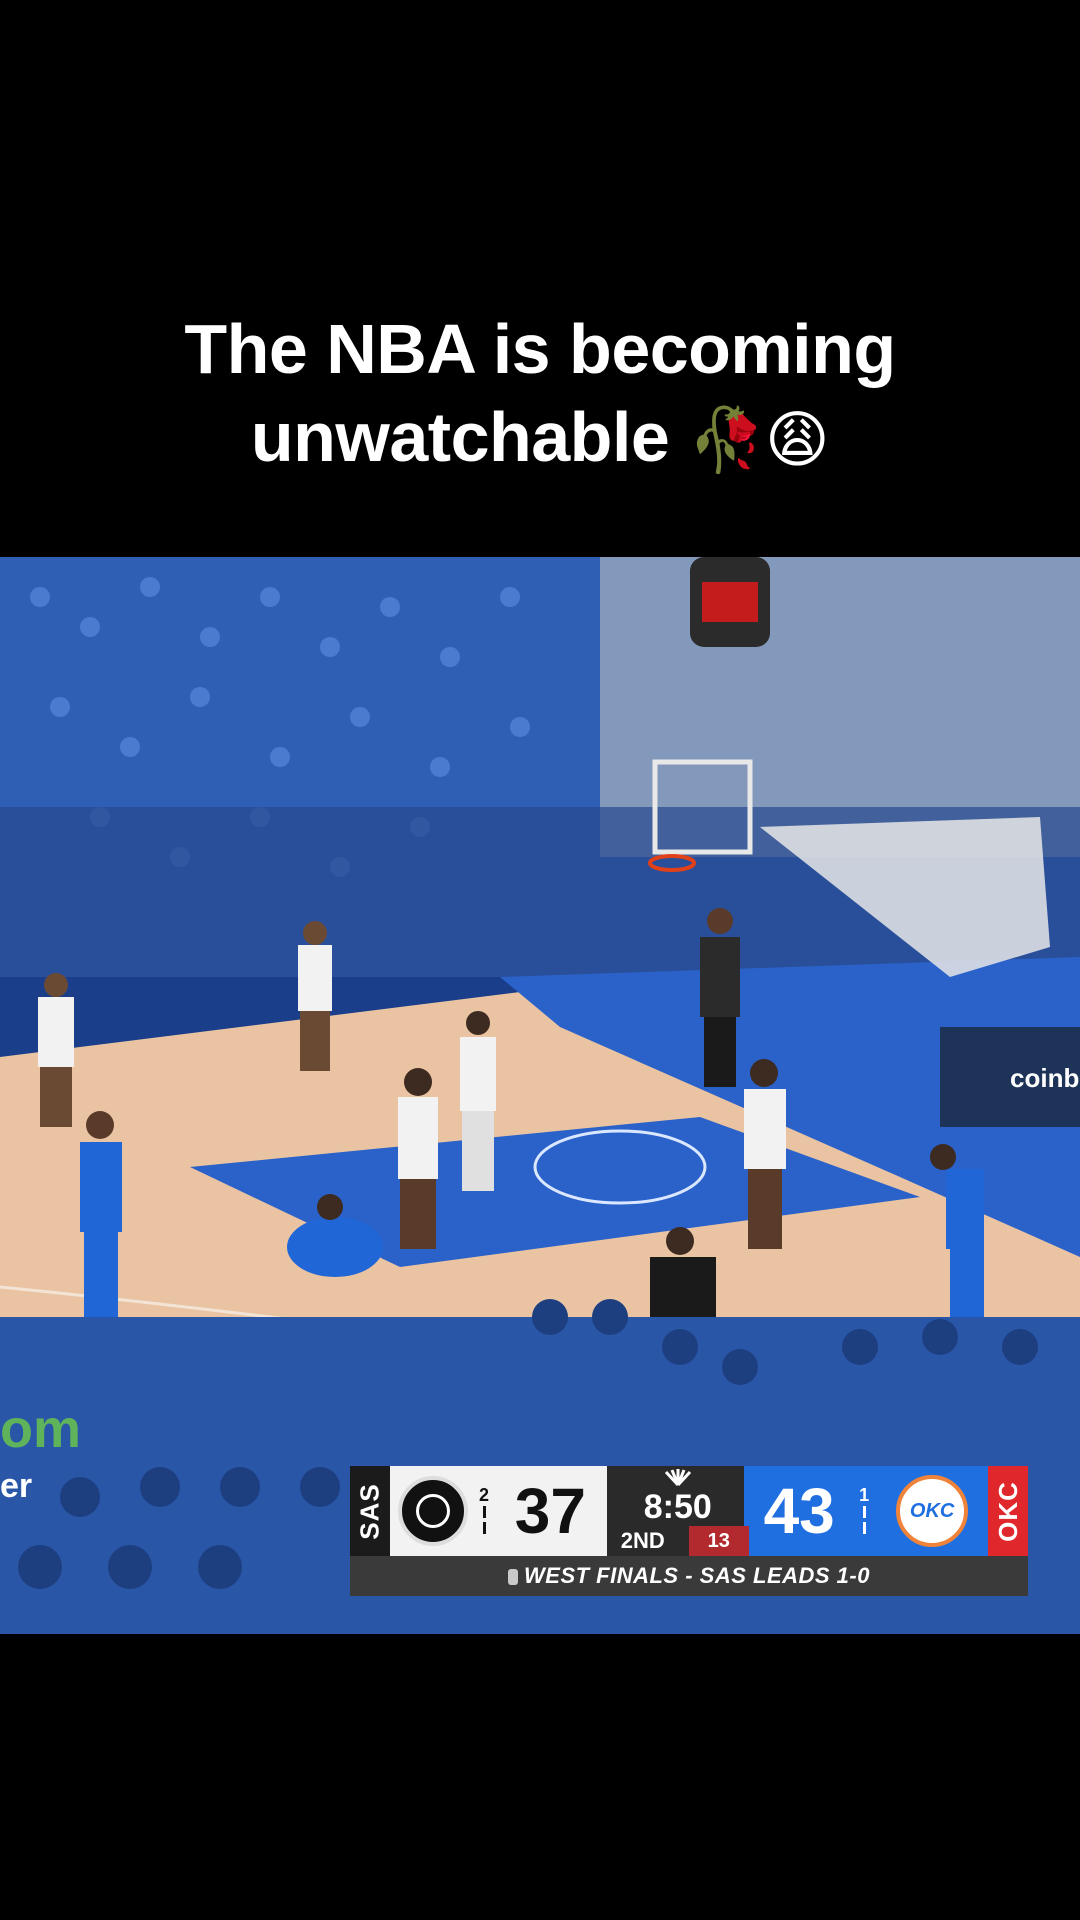 This screenshot has width=1080, height=1920. Describe the element at coordinates (730, 602) in the screenshot. I see `shot-clock-display` at that location.